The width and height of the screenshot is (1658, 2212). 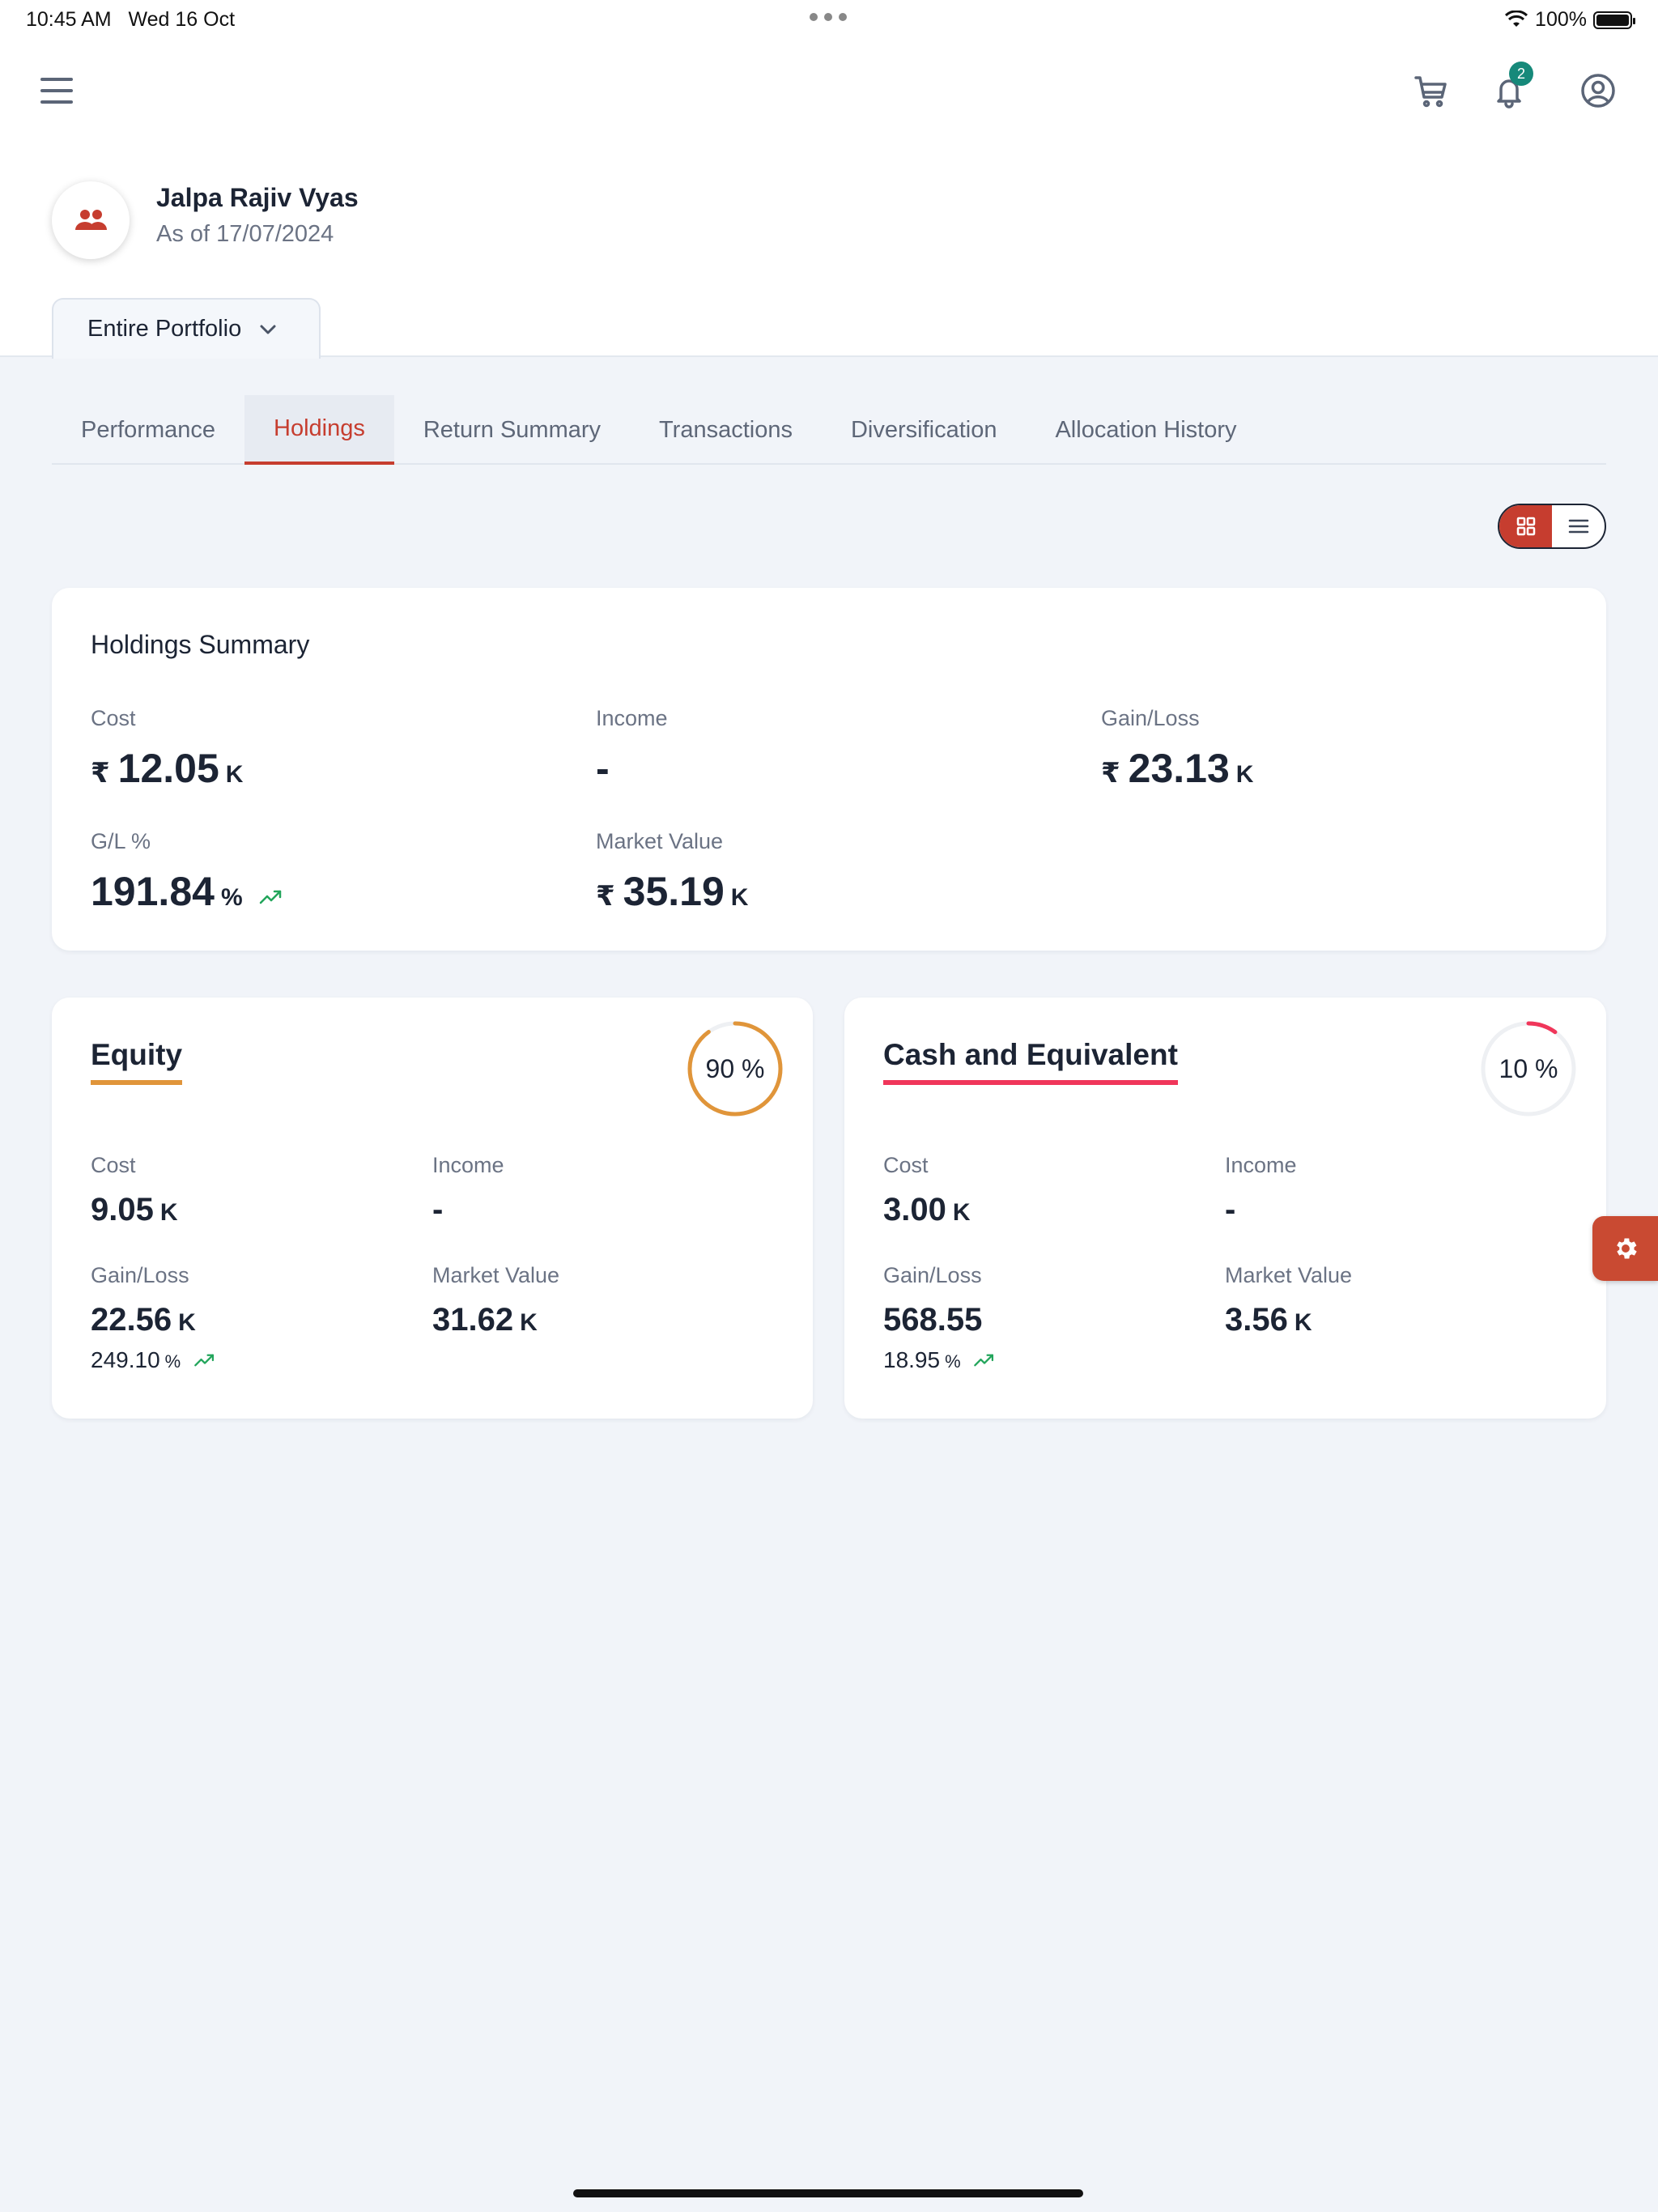 What do you see at coordinates (168, 1213) in the screenshot?
I see `equity-cost-unit: K` at bounding box center [168, 1213].